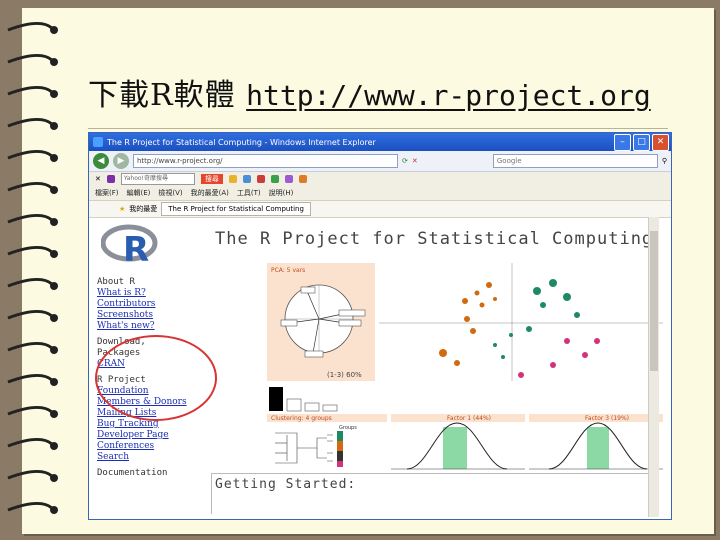 This screenshot has height=540, width=720. What do you see at coordinates (521, 322) in the screenshot?
I see `scatter-panel` at bounding box center [521, 322].